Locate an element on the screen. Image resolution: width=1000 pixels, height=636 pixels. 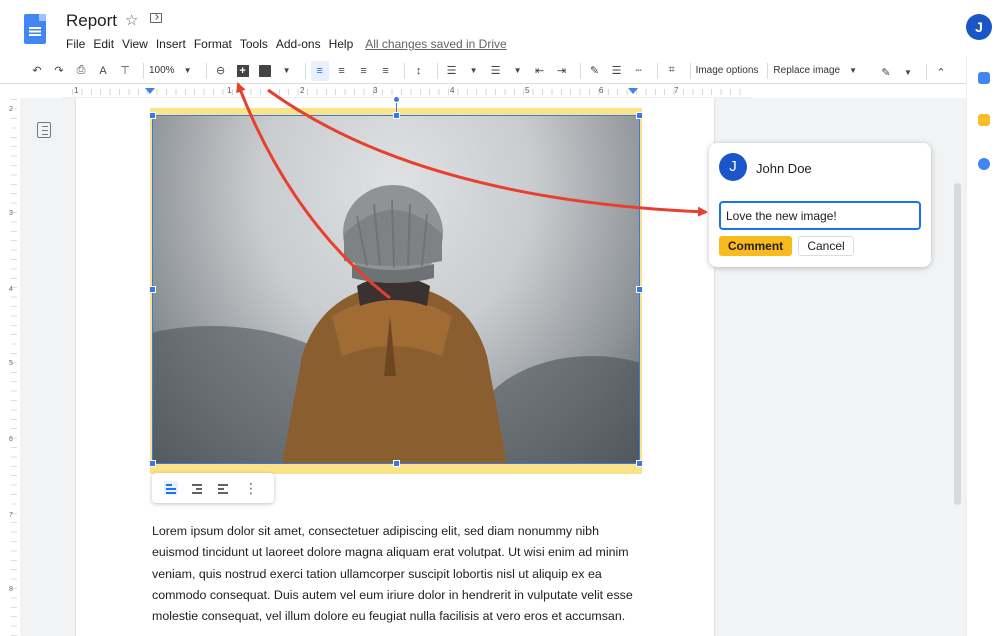
replace-image-button: Replace image is located at coordinates (806, 70).